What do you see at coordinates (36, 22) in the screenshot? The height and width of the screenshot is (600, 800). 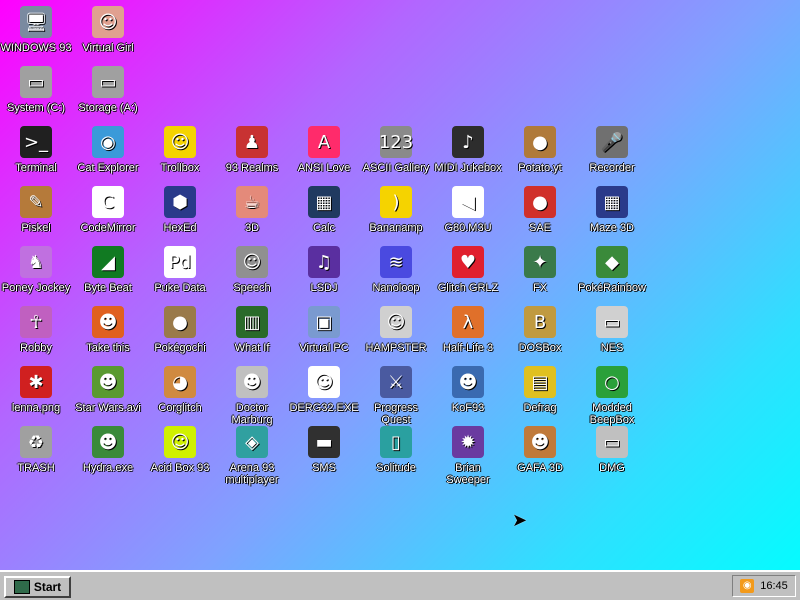 I see `app-icon: 🖥` at bounding box center [36, 22].